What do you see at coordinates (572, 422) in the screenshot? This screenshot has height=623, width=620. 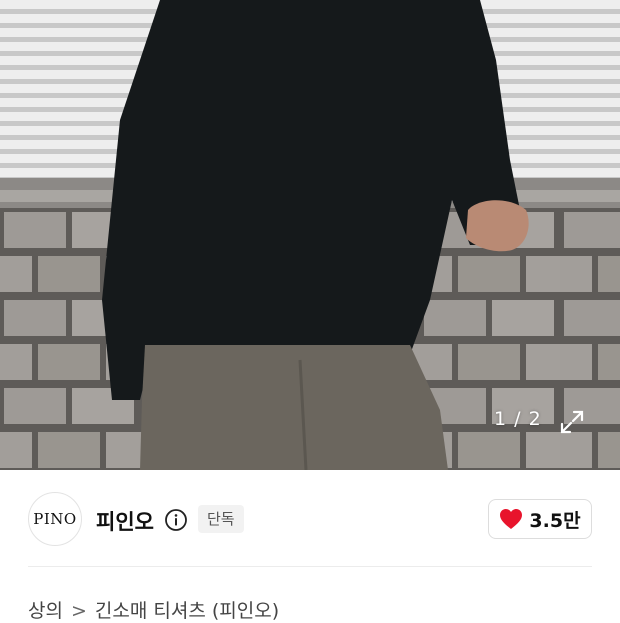 I see `expand-arrows-icon` at bounding box center [572, 422].